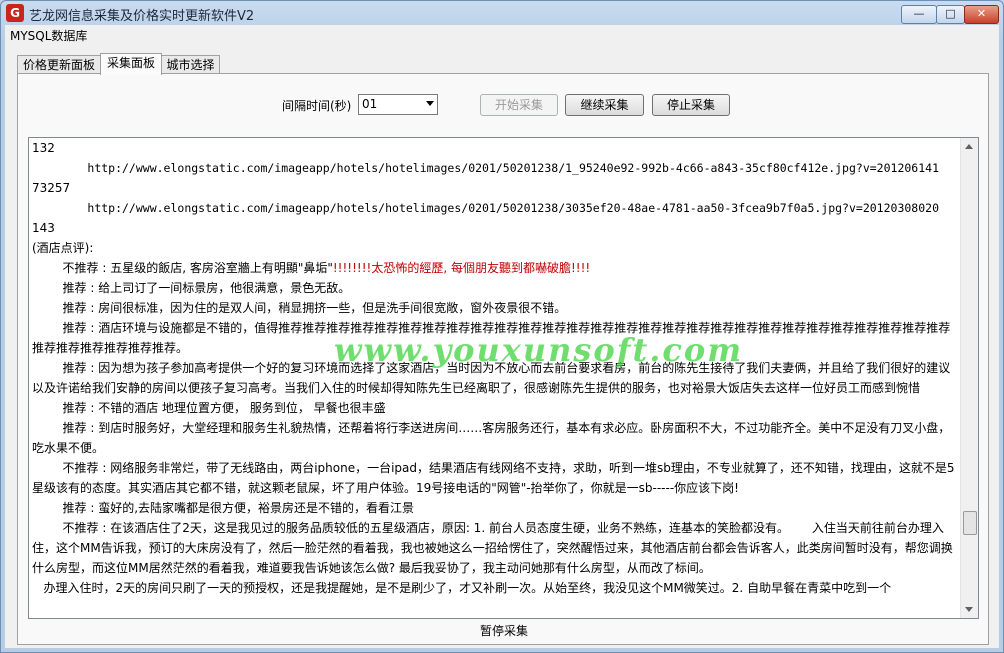 The image size is (1004, 653). Describe the element at coordinates (539, 350) in the screenshot. I see `watermark: www.youxunsoft.com` at that location.